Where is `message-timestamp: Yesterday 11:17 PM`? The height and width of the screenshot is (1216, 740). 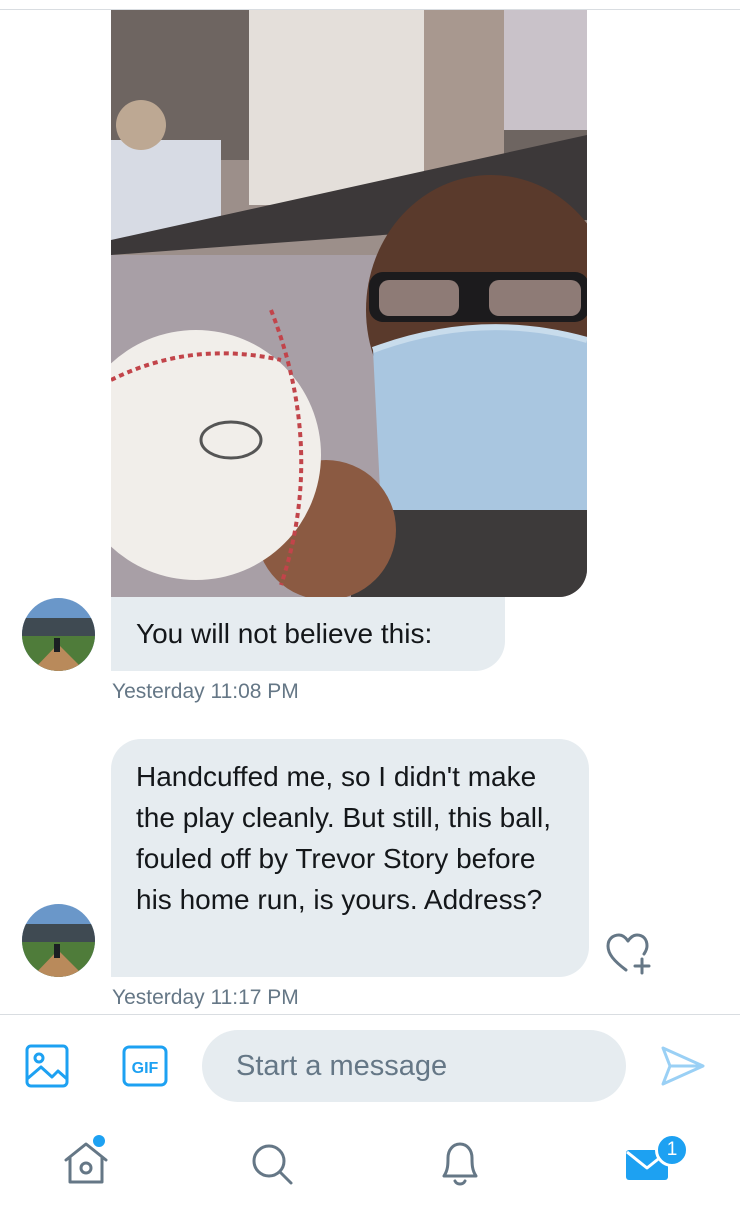
message-timestamp: Yesterday 11:17 PM is located at coordinates (205, 997).